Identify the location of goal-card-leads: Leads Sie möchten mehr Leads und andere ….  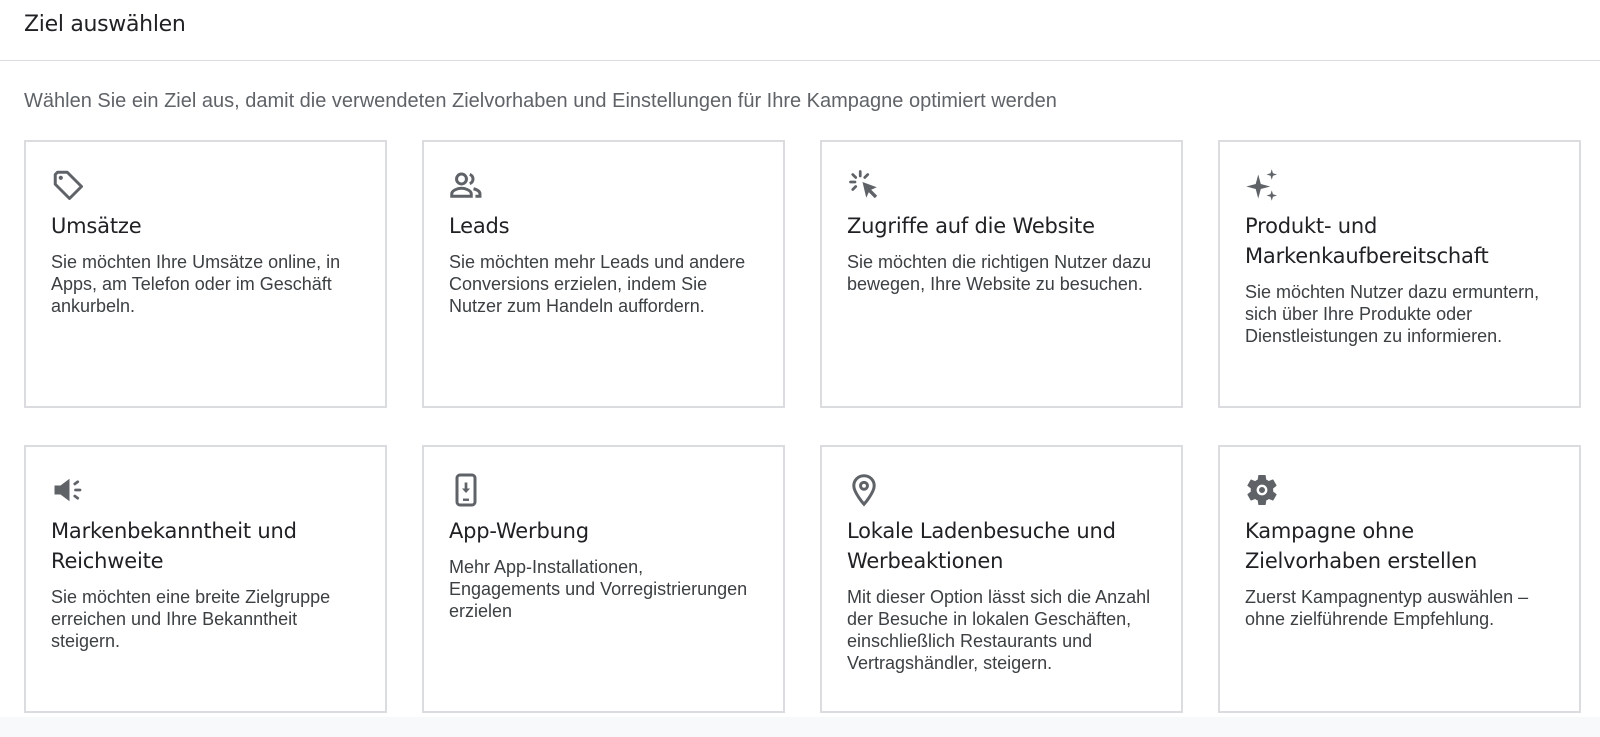
(603, 274).